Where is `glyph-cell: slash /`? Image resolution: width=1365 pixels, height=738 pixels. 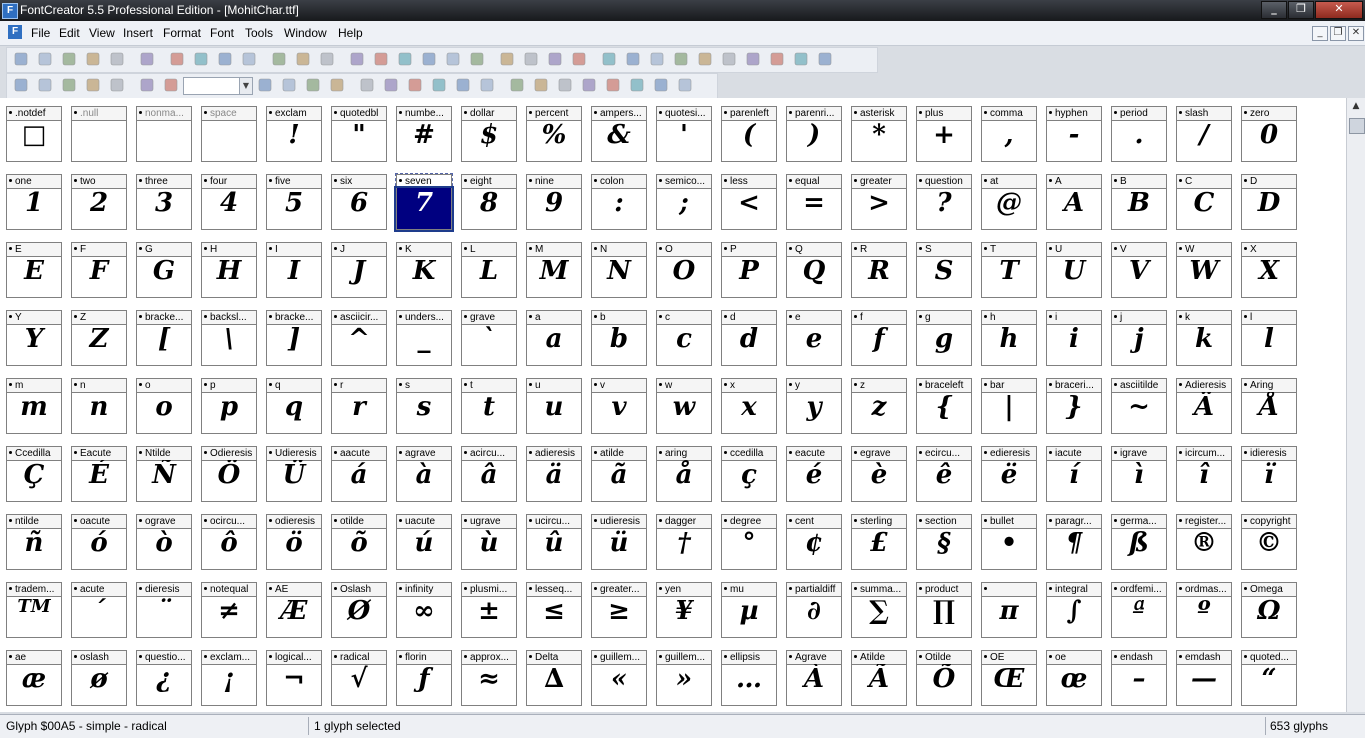
glyph-cell: slash / is located at coordinates (1204, 134).